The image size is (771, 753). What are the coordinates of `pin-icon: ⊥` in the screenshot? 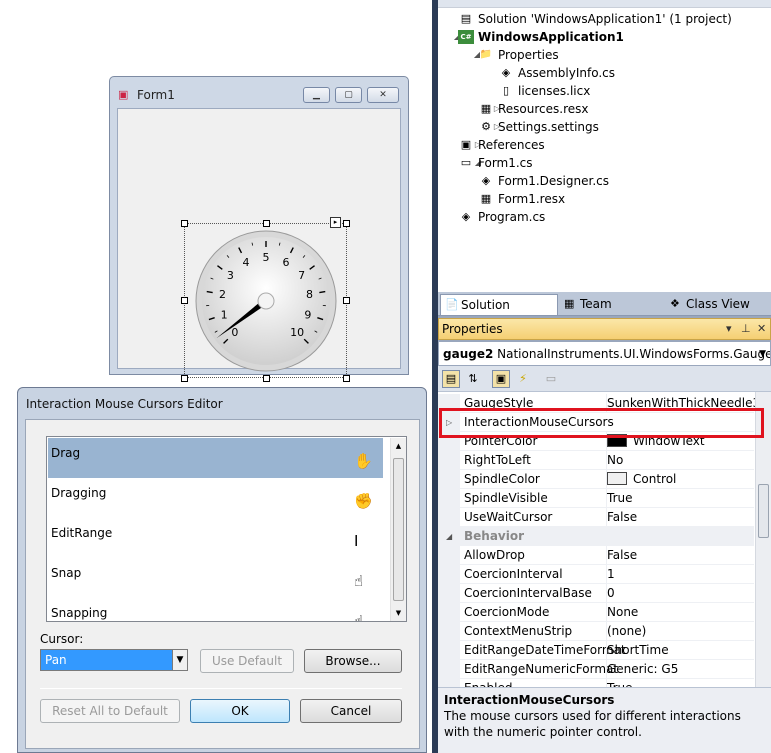 It's located at (746, 329).